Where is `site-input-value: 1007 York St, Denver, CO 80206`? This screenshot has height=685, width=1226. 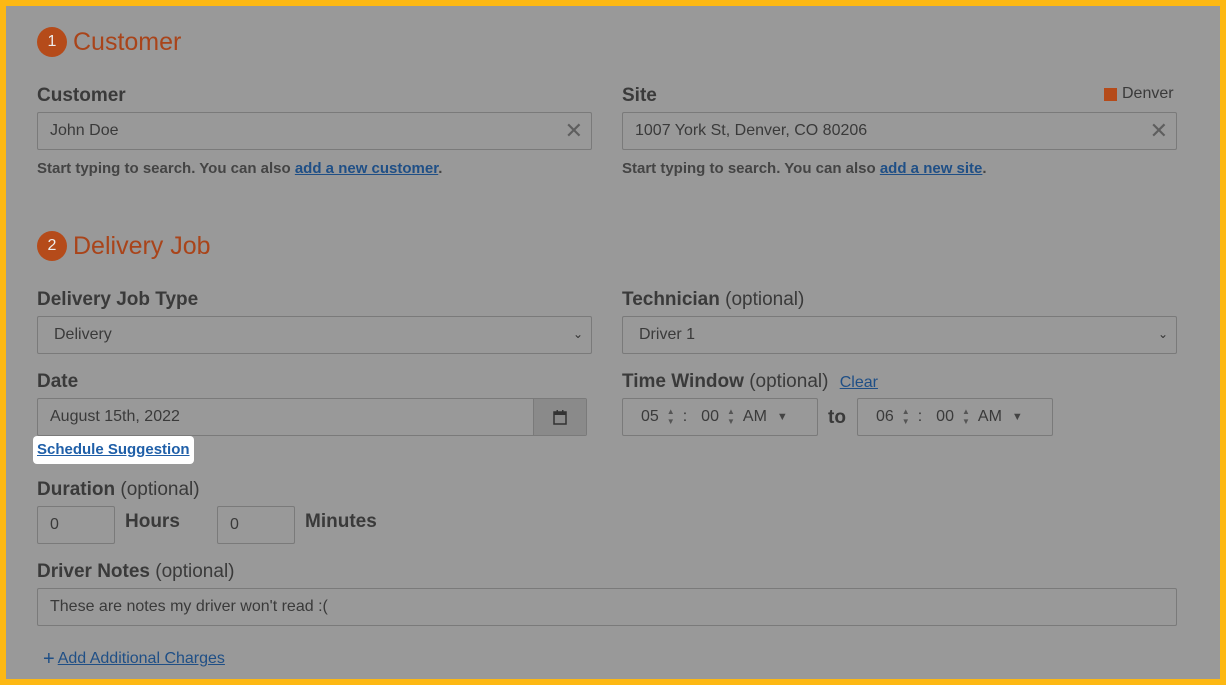 site-input-value: 1007 York St, Denver, CO 80206 is located at coordinates (751, 130).